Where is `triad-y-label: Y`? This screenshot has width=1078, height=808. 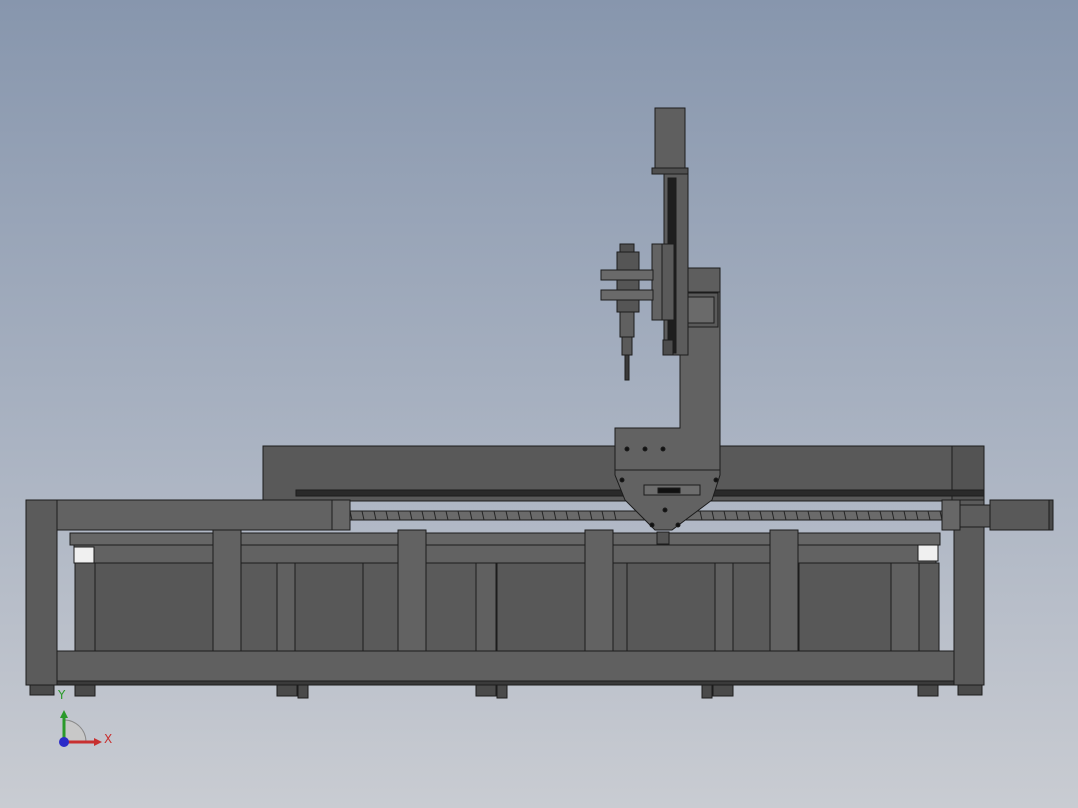
triad-y-label: Y is located at coordinates (62, 695).